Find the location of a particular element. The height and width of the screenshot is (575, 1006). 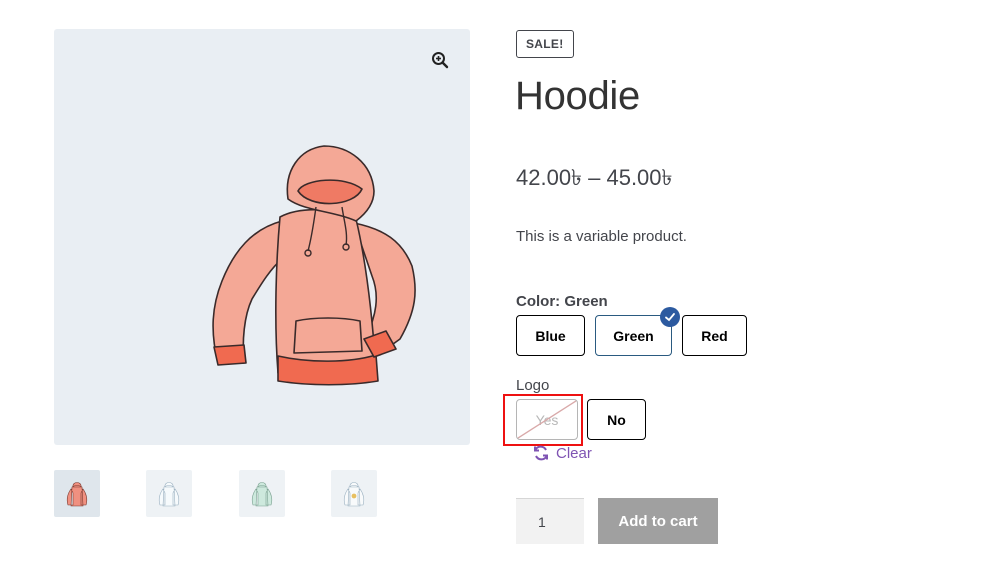

thumbnail-white-hoodie is located at coordinates (169, 493).